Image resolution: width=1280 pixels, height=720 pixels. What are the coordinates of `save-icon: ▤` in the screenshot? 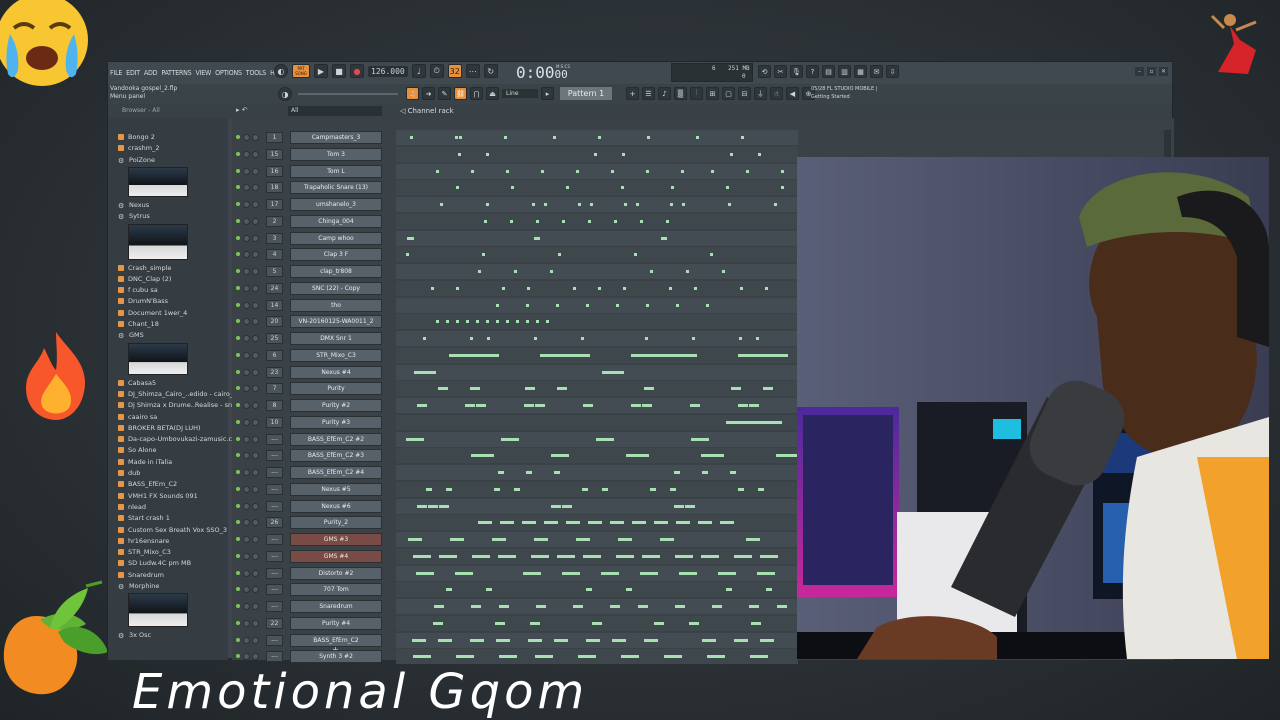 It's located at (828, 71).